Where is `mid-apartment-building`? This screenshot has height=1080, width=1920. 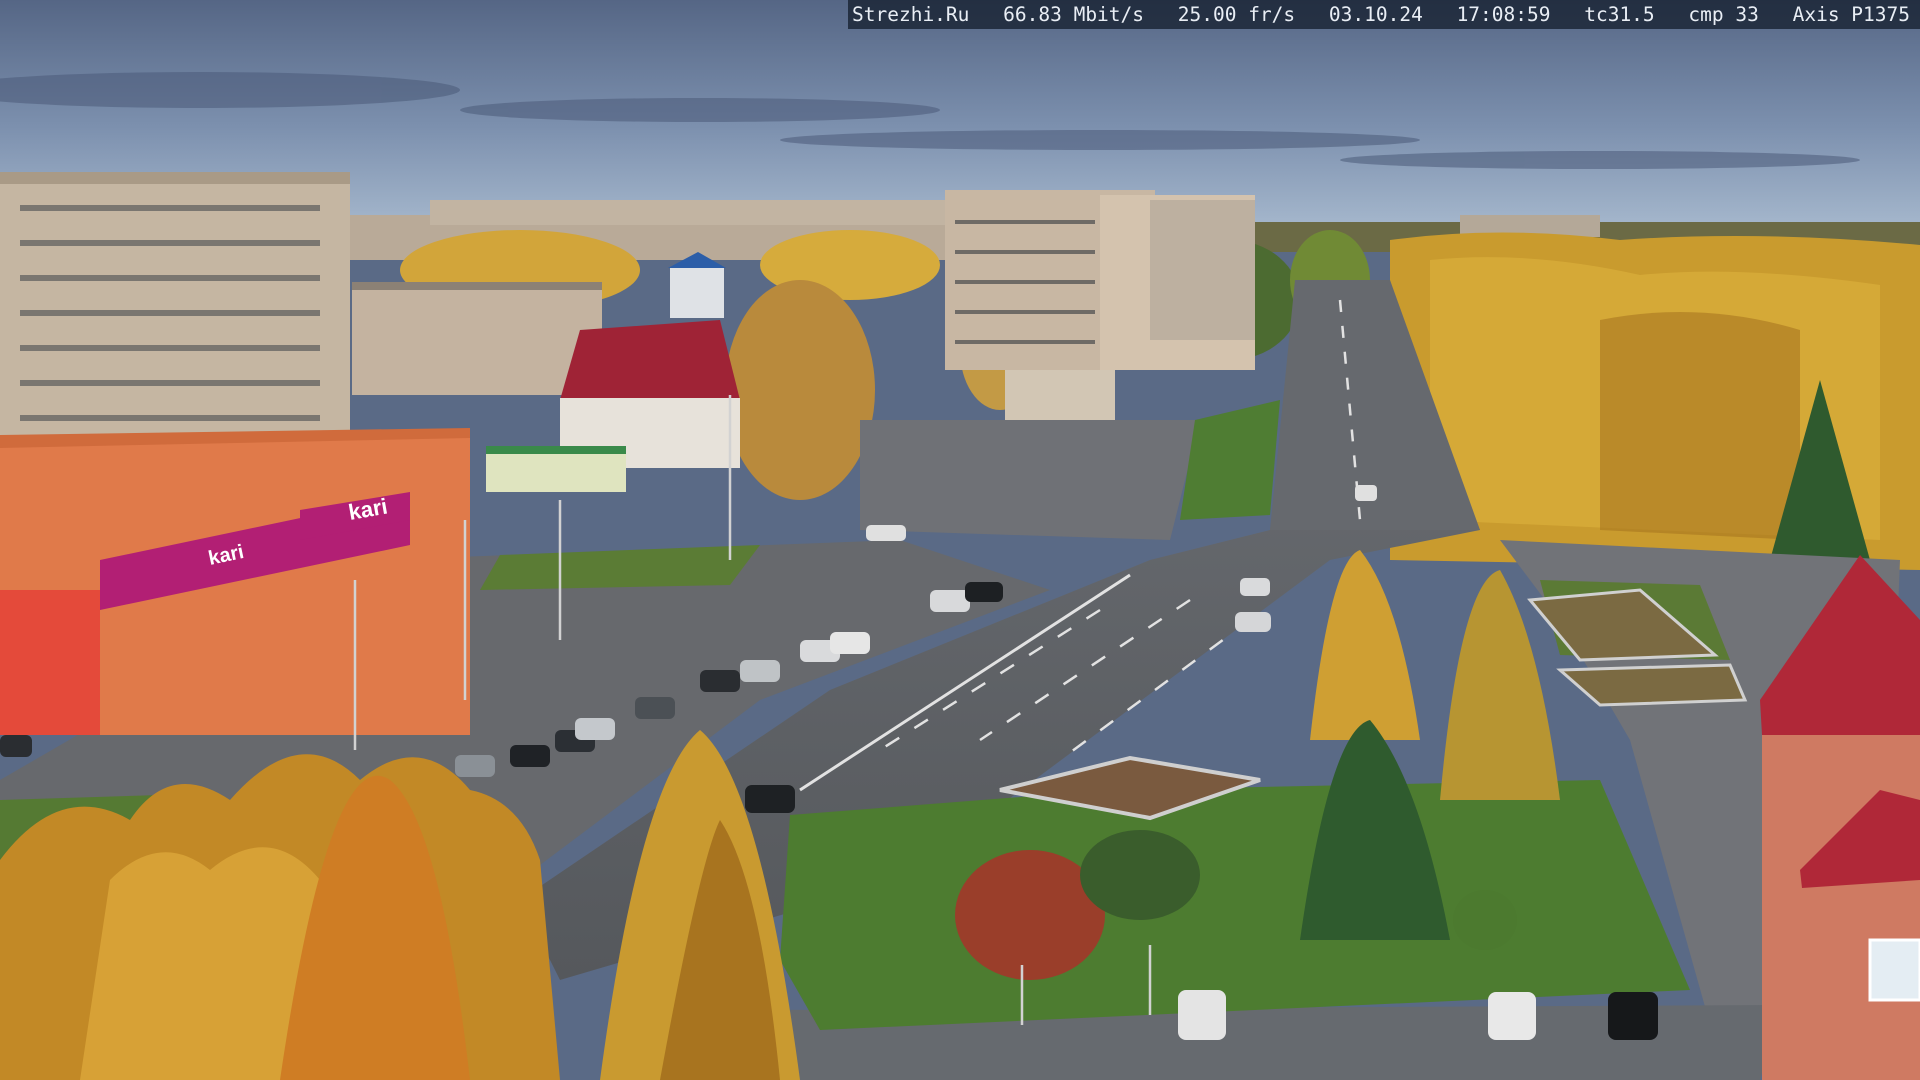 mid-apartment-building is located at coordinates (477, 338).